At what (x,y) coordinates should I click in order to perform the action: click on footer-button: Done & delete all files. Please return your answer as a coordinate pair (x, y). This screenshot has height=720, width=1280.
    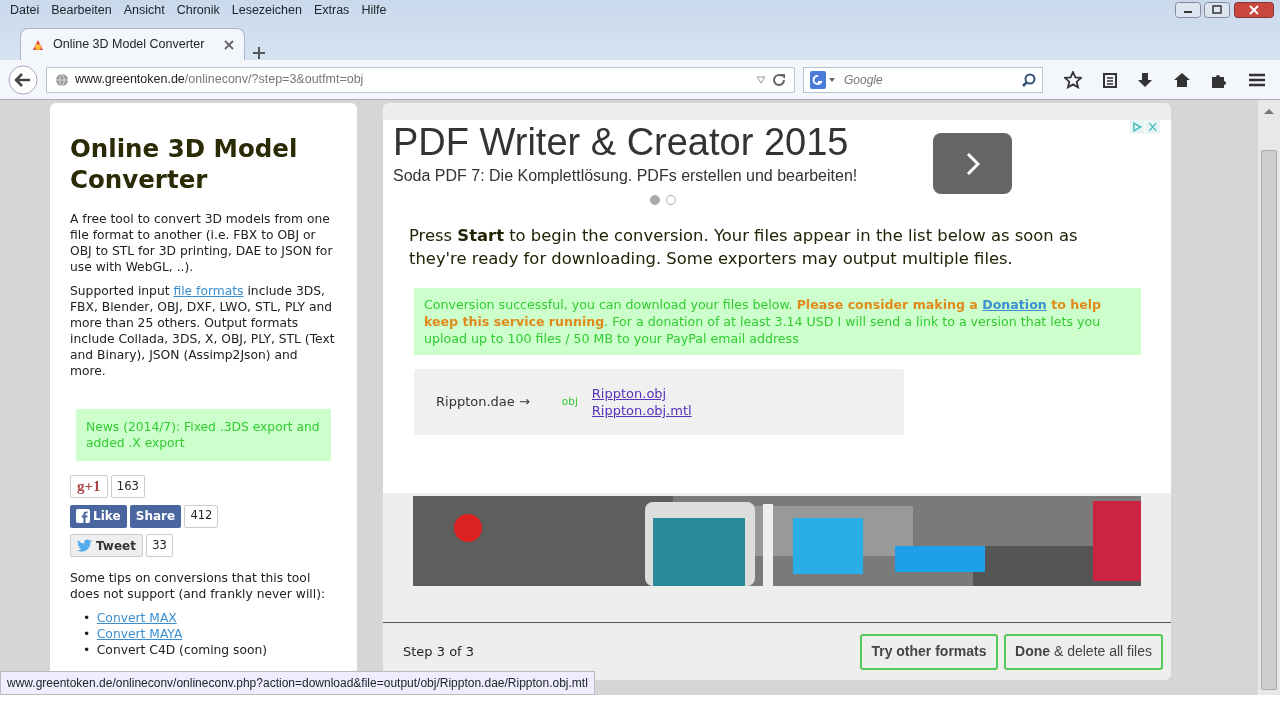
    Looking at the image, I should click on (1083, 651).